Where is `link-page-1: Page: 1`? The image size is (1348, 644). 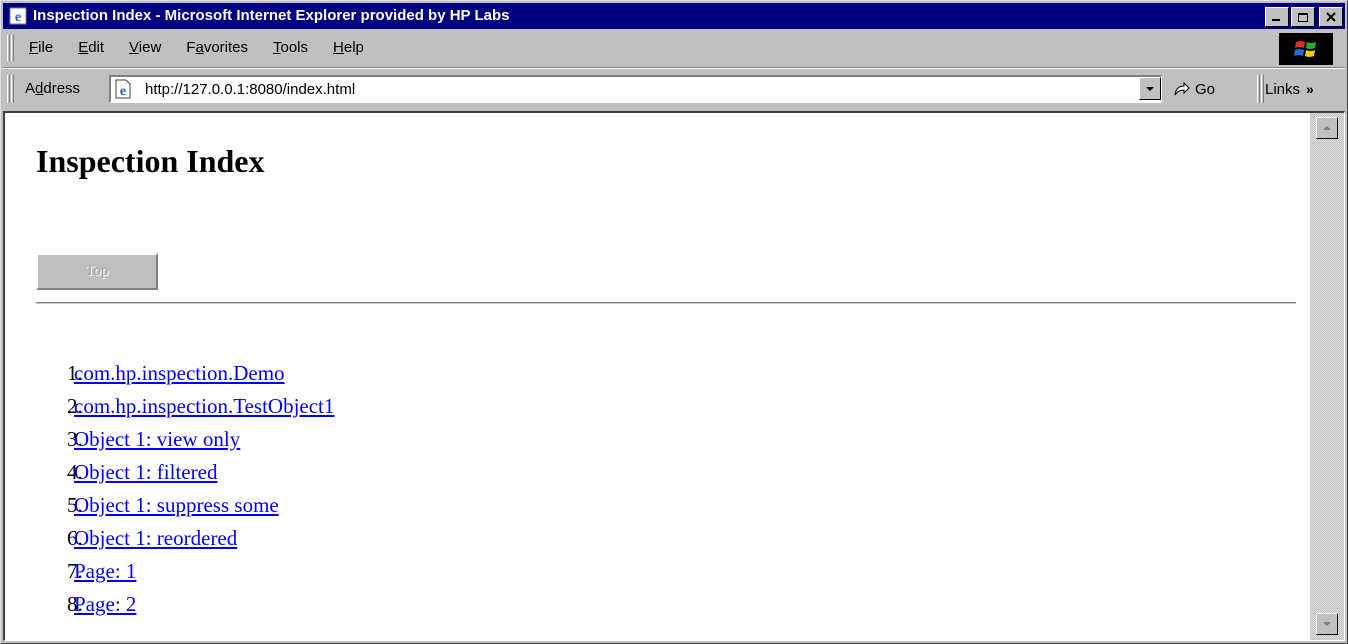
link-page-1: Page: 1 is located at coordinates (105, 571).